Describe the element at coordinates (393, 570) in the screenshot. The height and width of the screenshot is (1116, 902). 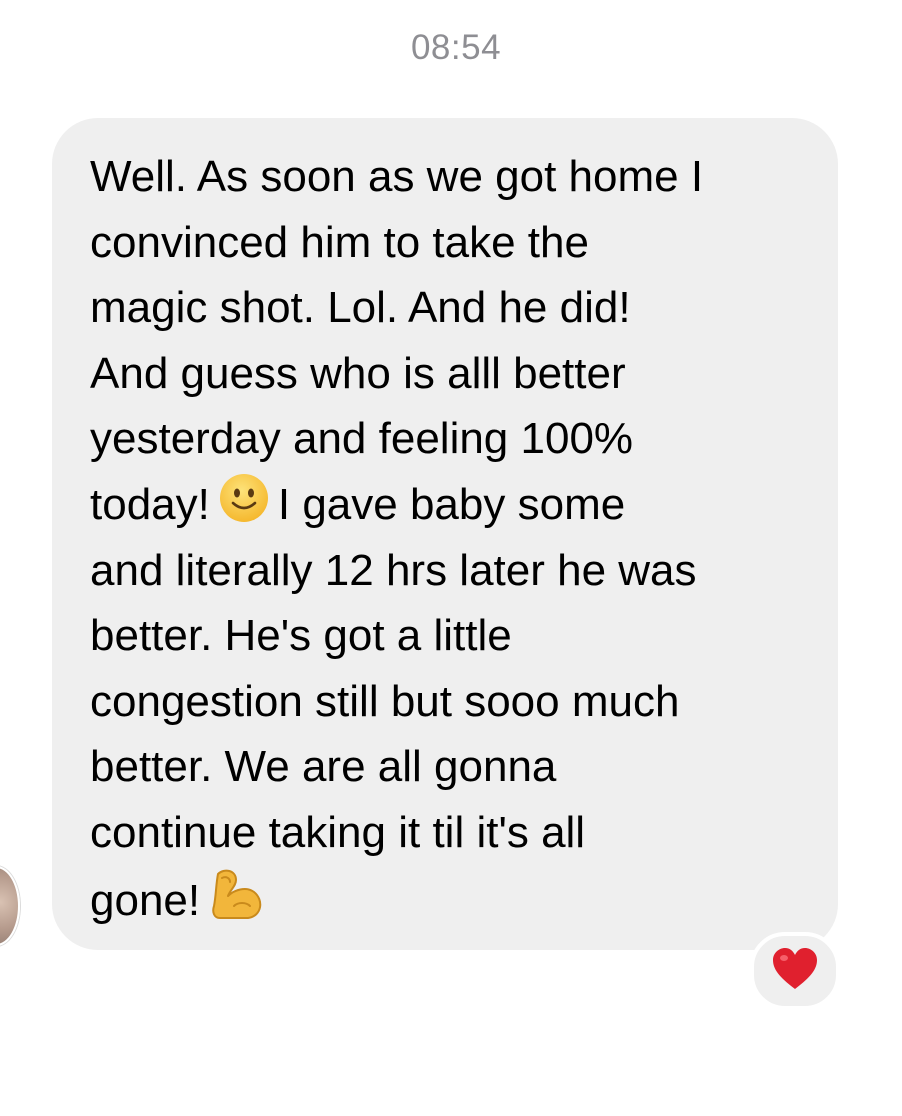
I see `message-line: and literally 12 hrs later he was` at that location.